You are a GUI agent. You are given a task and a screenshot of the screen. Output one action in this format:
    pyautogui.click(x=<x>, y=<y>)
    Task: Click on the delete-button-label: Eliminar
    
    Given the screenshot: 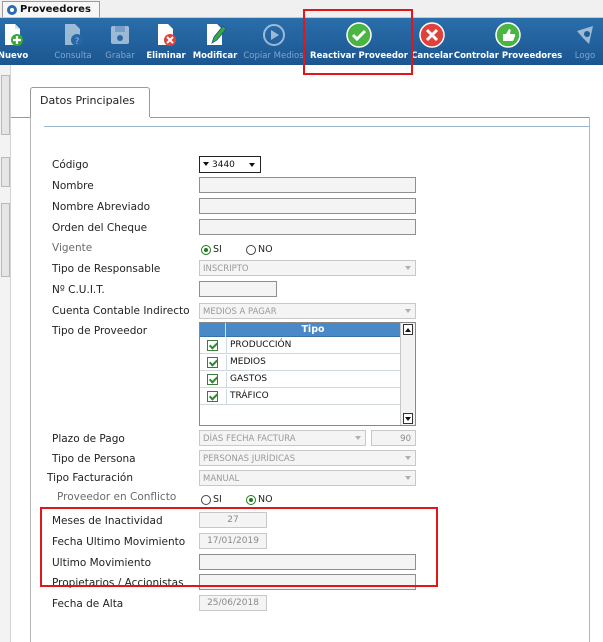 What is the action you would take?
    pyautogui.click(x=166, y=56)
    